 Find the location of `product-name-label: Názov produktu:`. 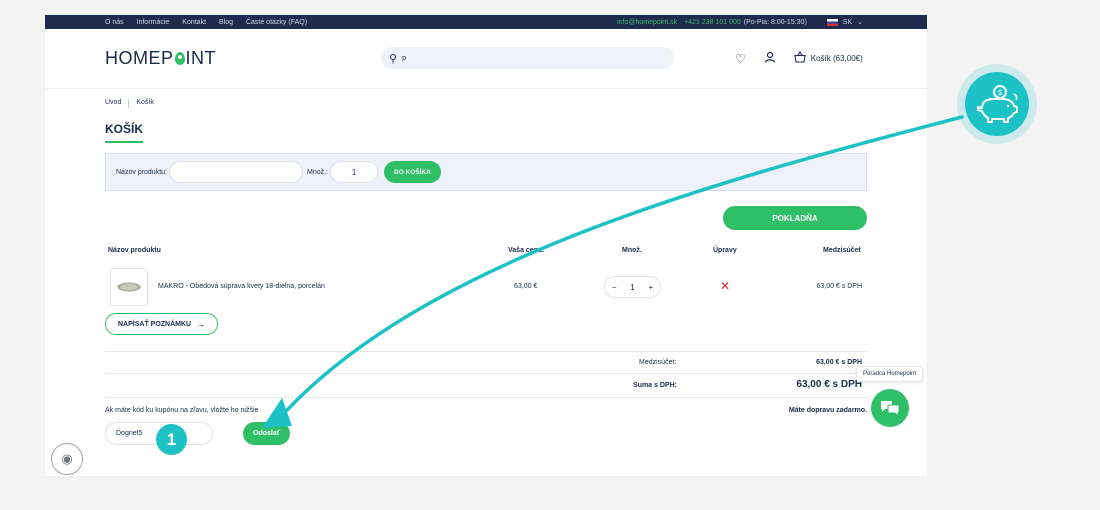

product-name-label: Názov produktu: is located at coordinates (141, 172).